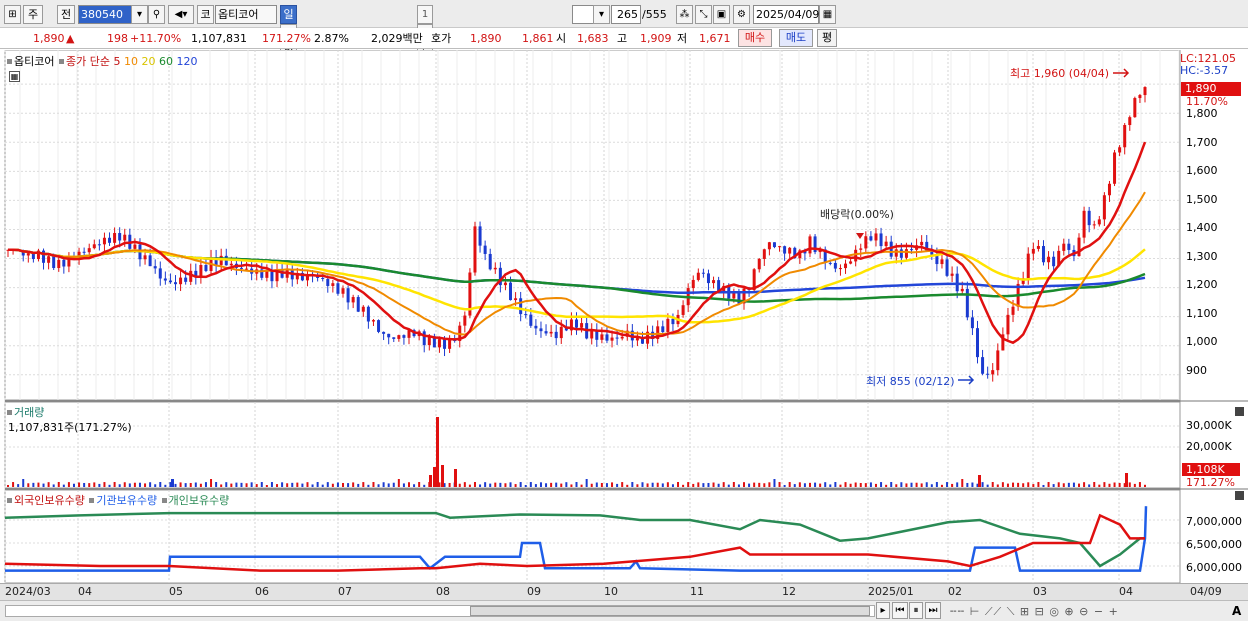  I want to click on search-icon: ⚲, so click(156, 14).